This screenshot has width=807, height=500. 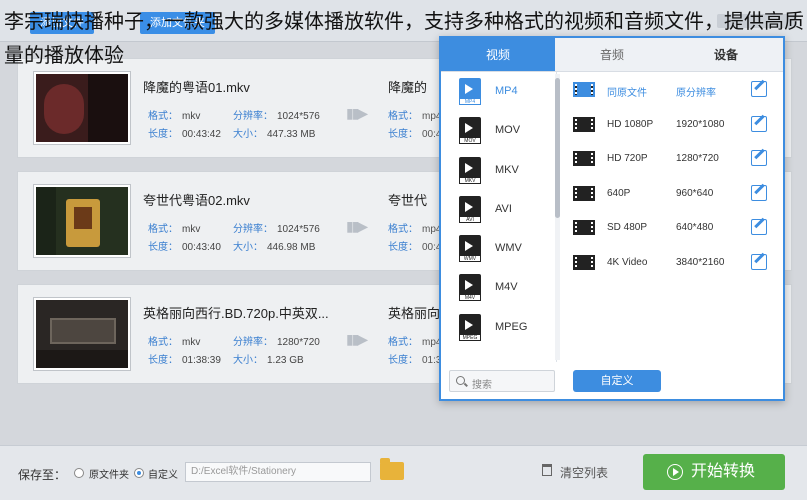 I want to click on radio-custom-folder, so click(x=139, y=473).